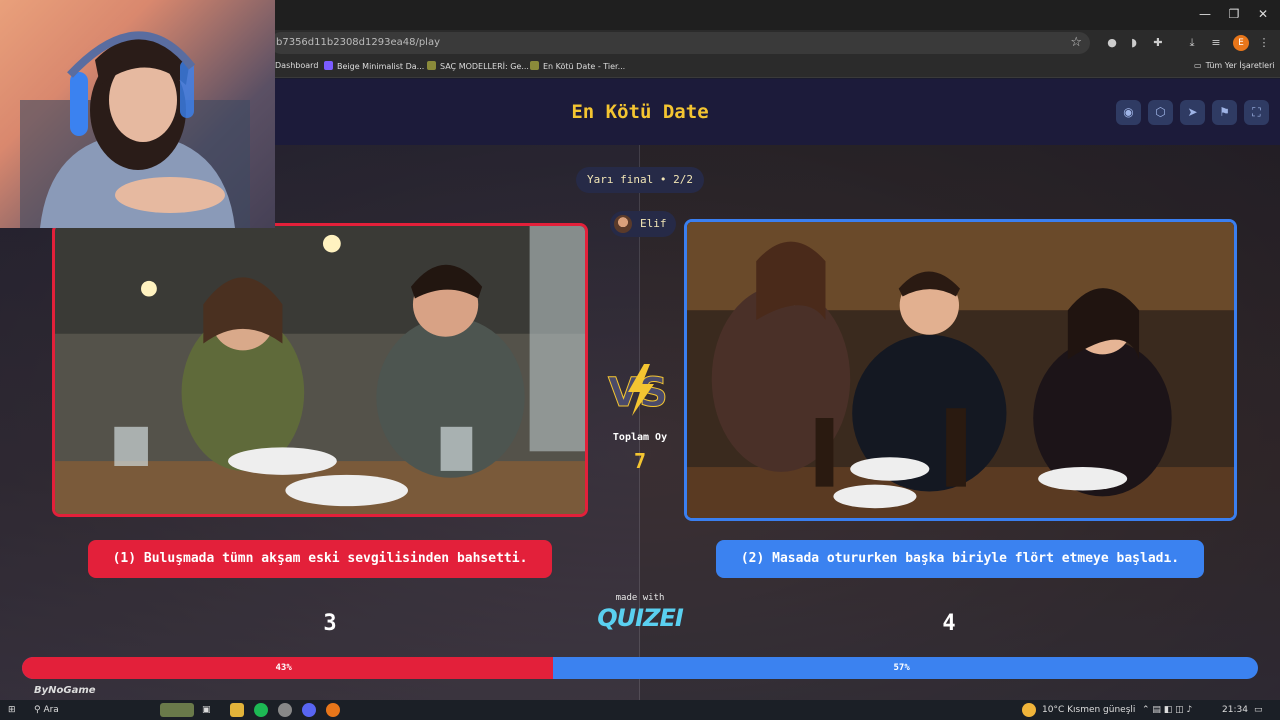 Image resolution: width=1280 pixels, height=720 pixels. Describe the element at coordinates (1088, 710) in the screenshot. I see `weather-text: 10°C Kısmen güneşli` at that location.